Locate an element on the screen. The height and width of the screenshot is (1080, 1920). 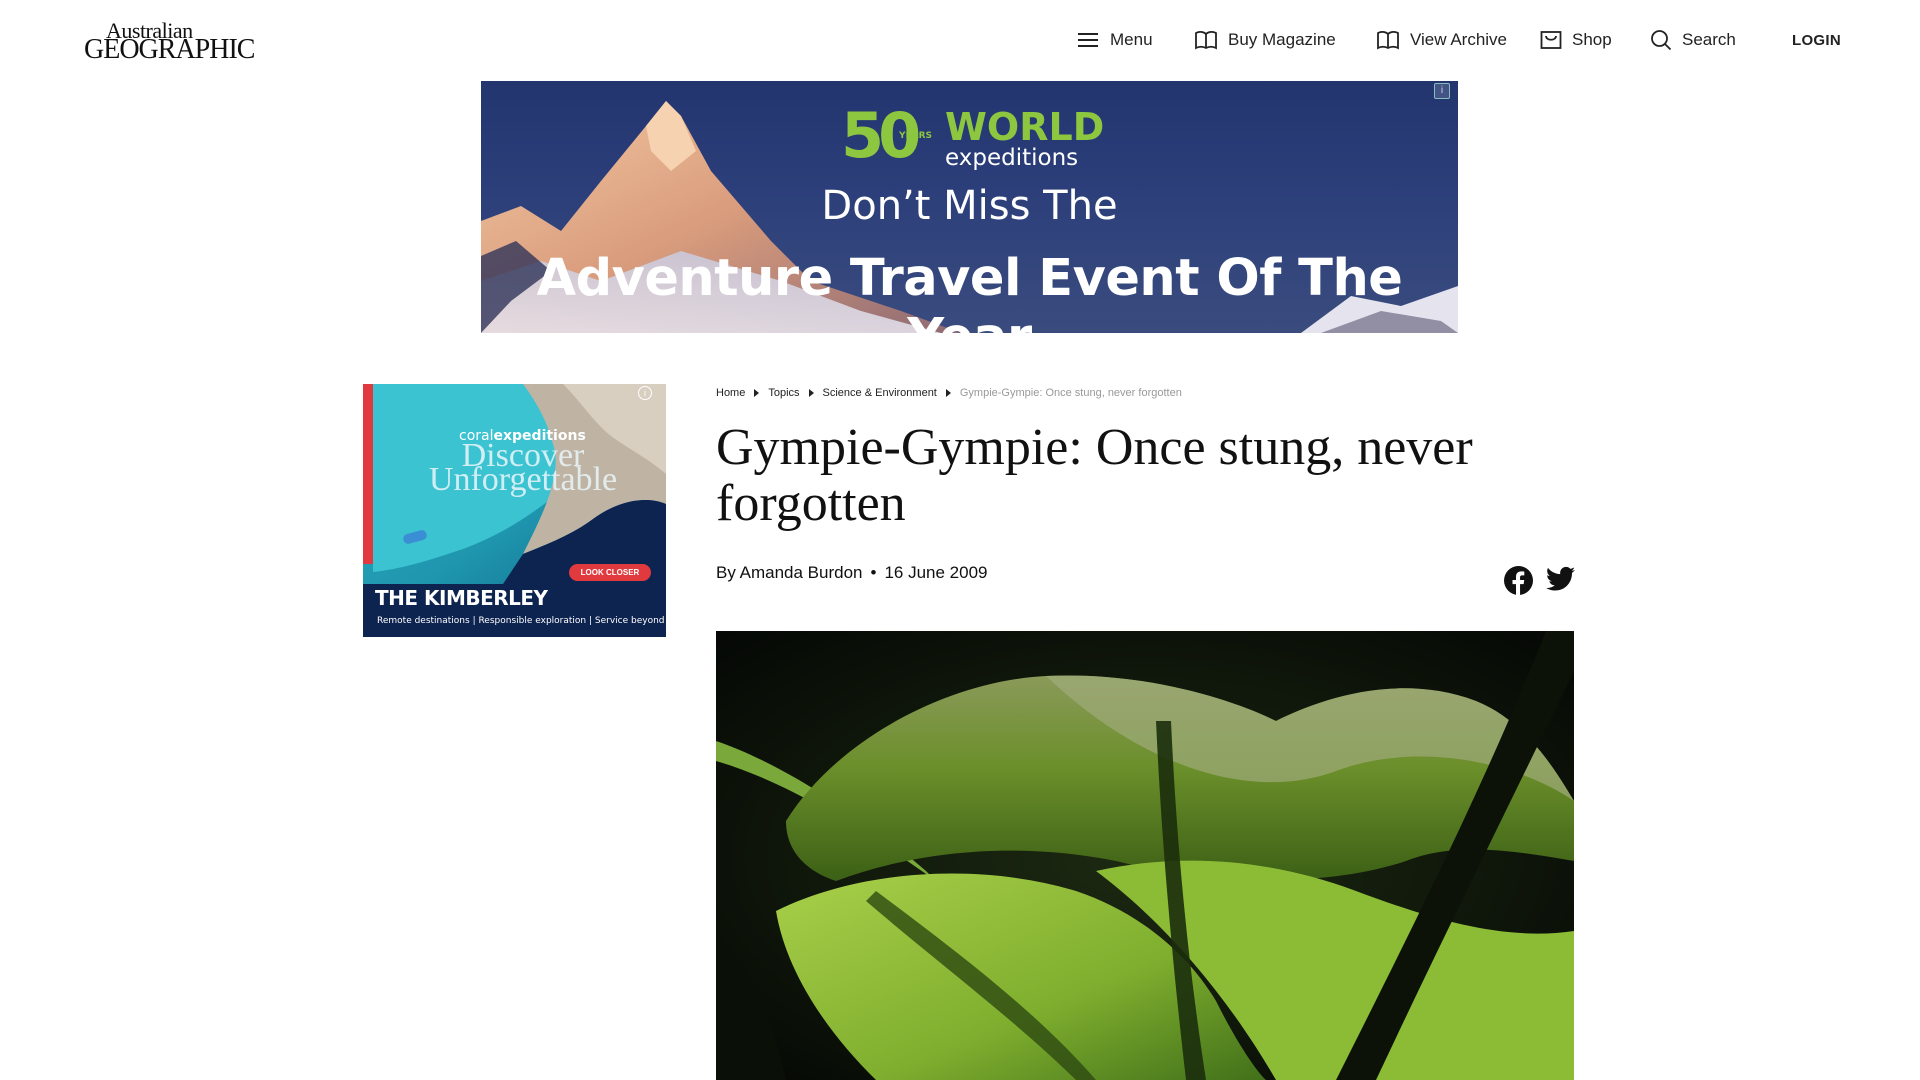
facebook-share-button is located at coordinates (1518, 583).